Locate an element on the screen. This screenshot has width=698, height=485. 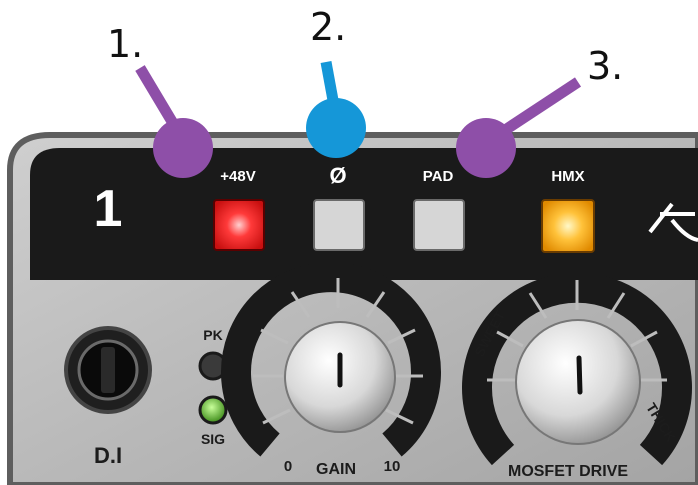
signal-label: SIG is located at coordinates (213, 439).